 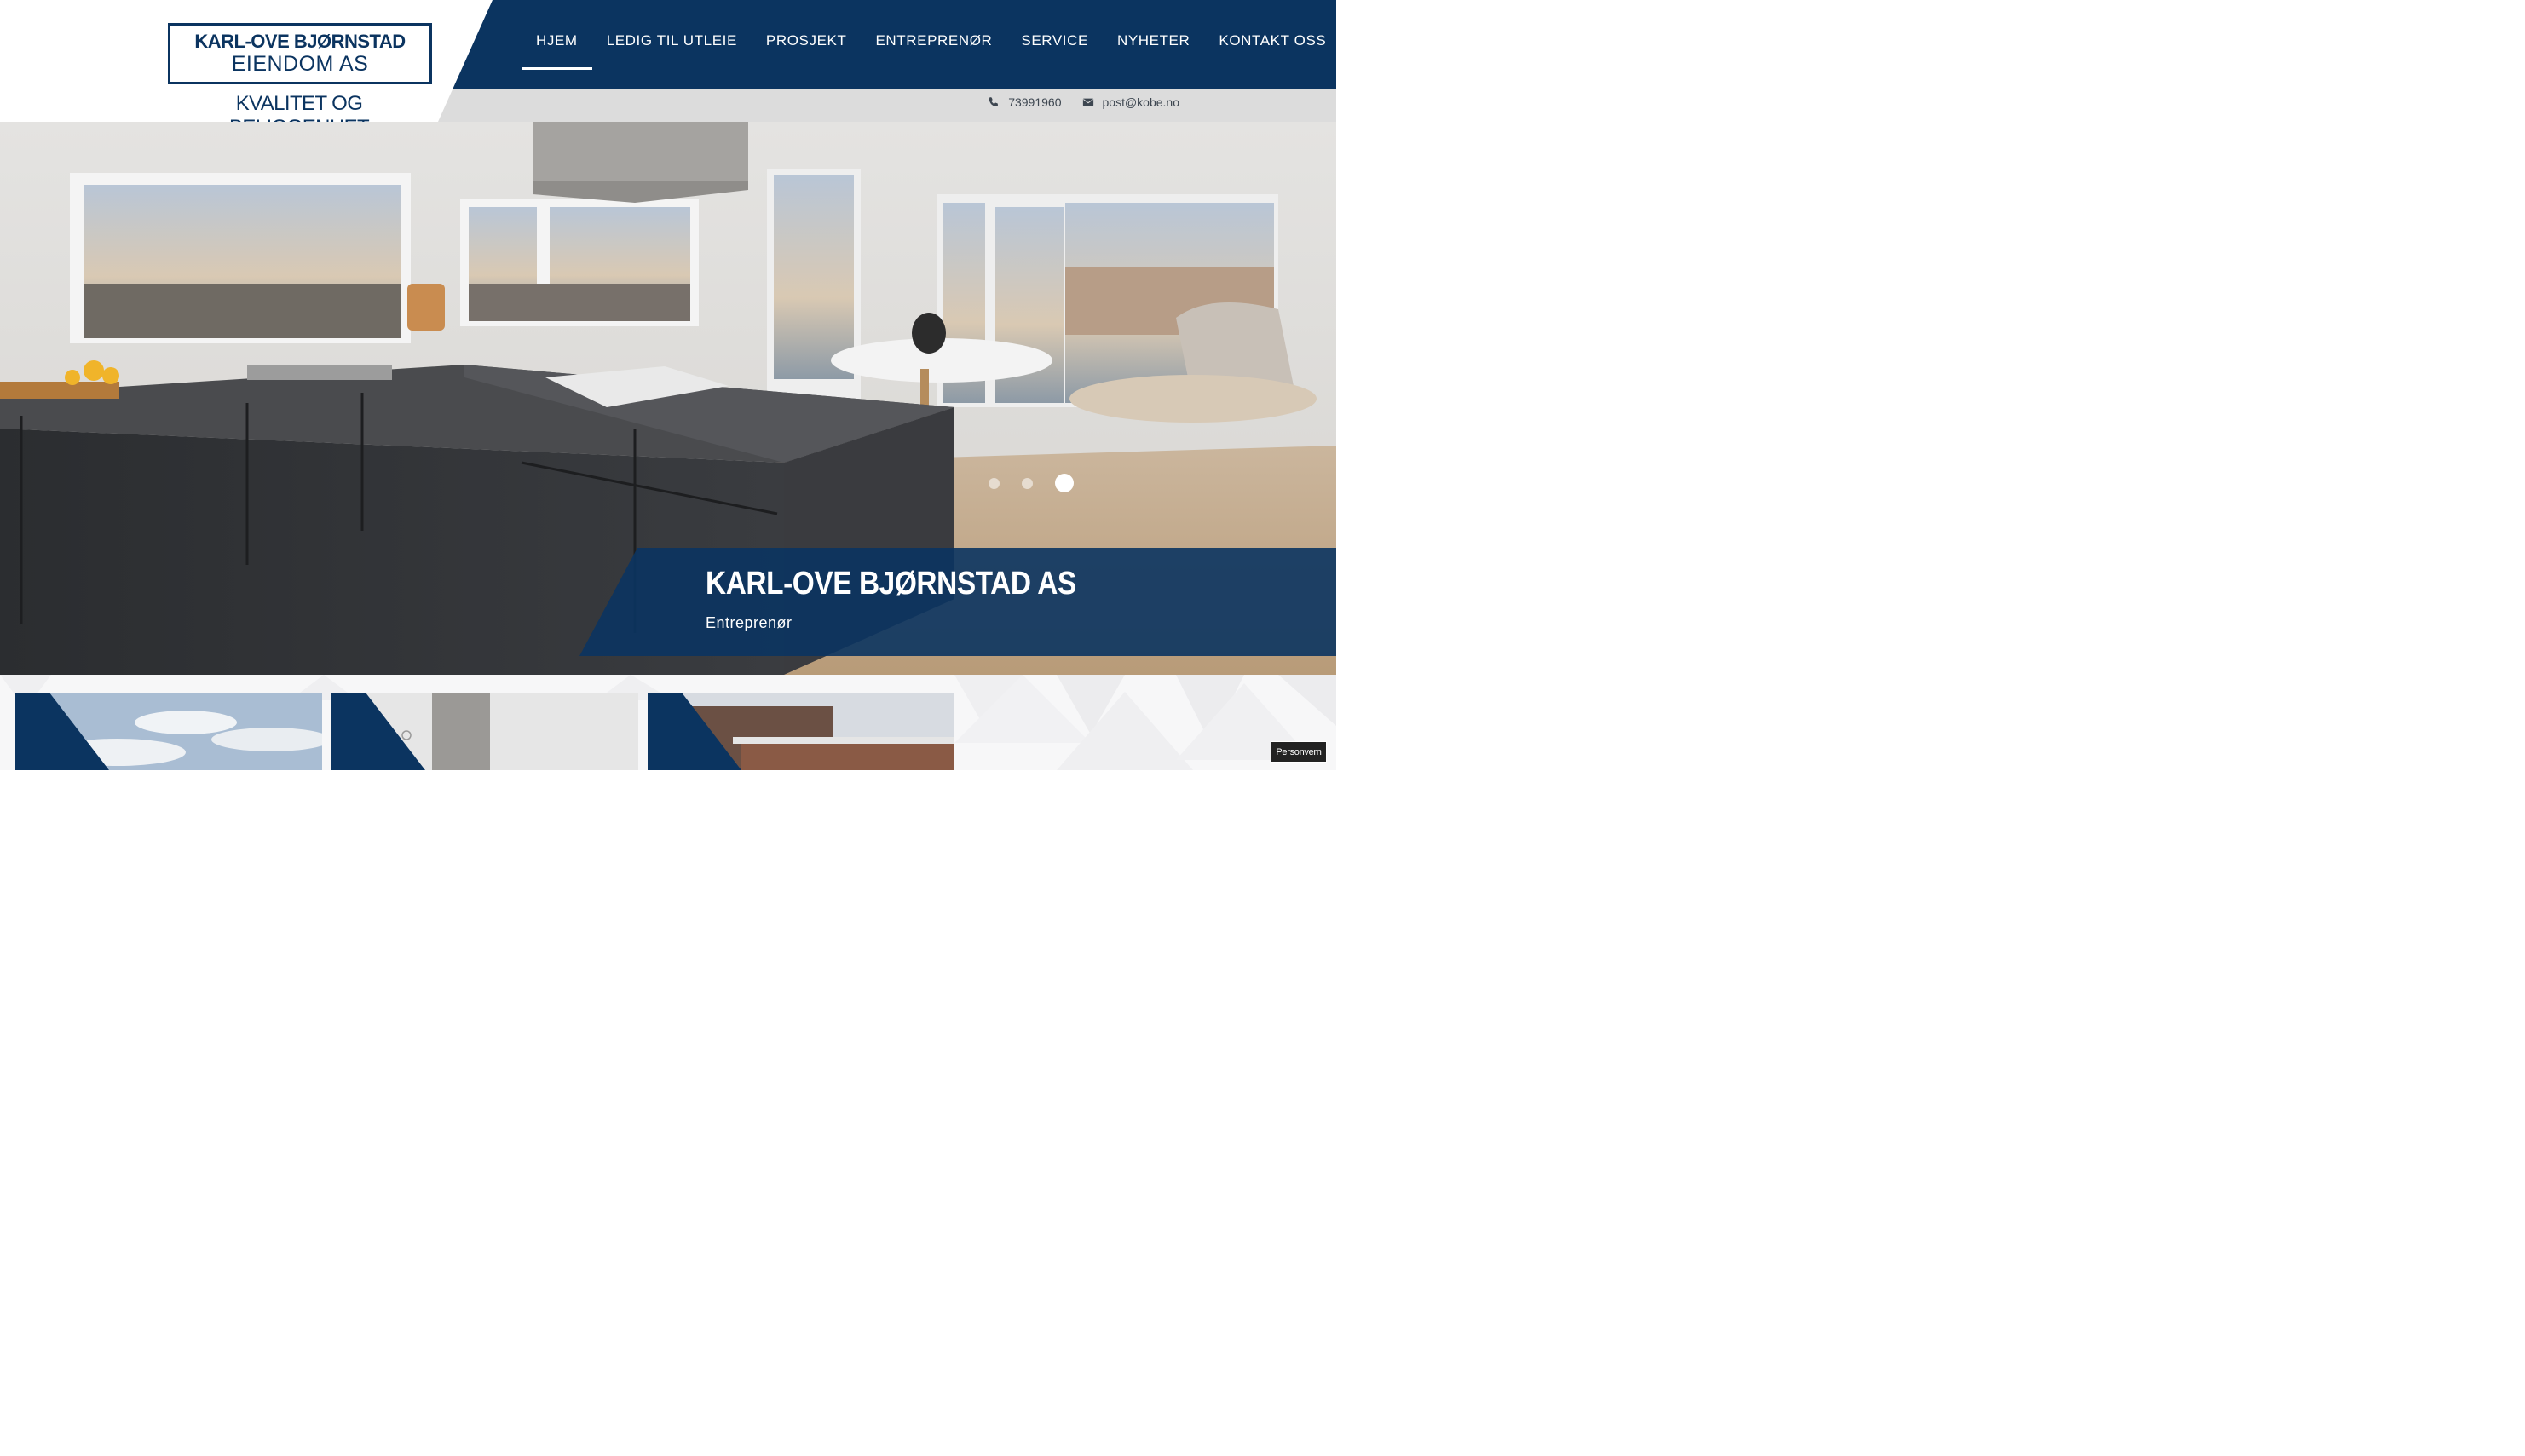 I want to click on caption-inner: KARL-OVE BJØRNSTAD AS Entreprenør, so click(x=916, y=598).